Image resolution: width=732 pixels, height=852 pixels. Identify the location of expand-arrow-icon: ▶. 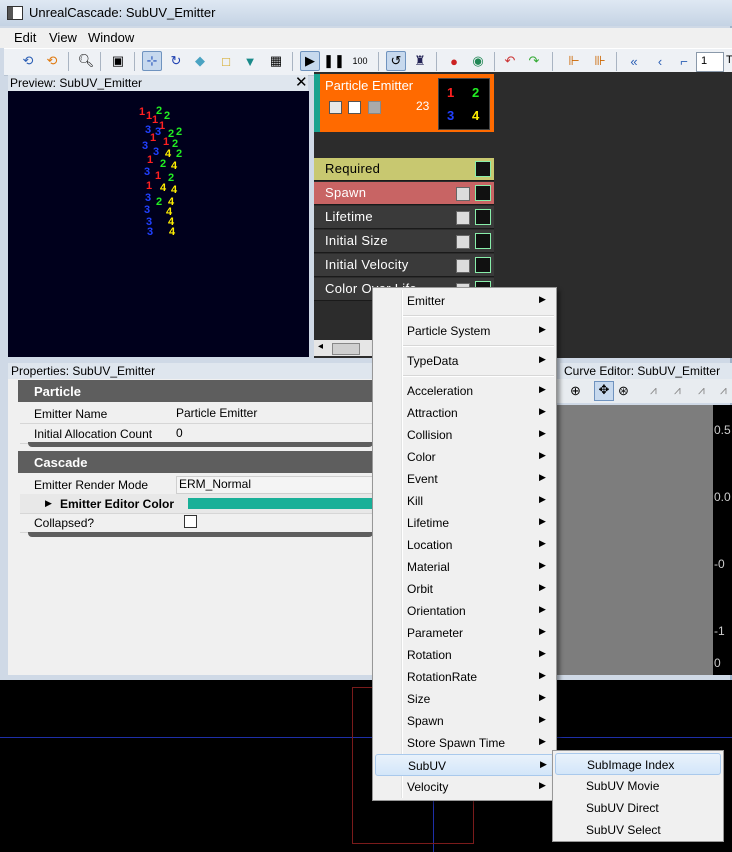
(48, 503).